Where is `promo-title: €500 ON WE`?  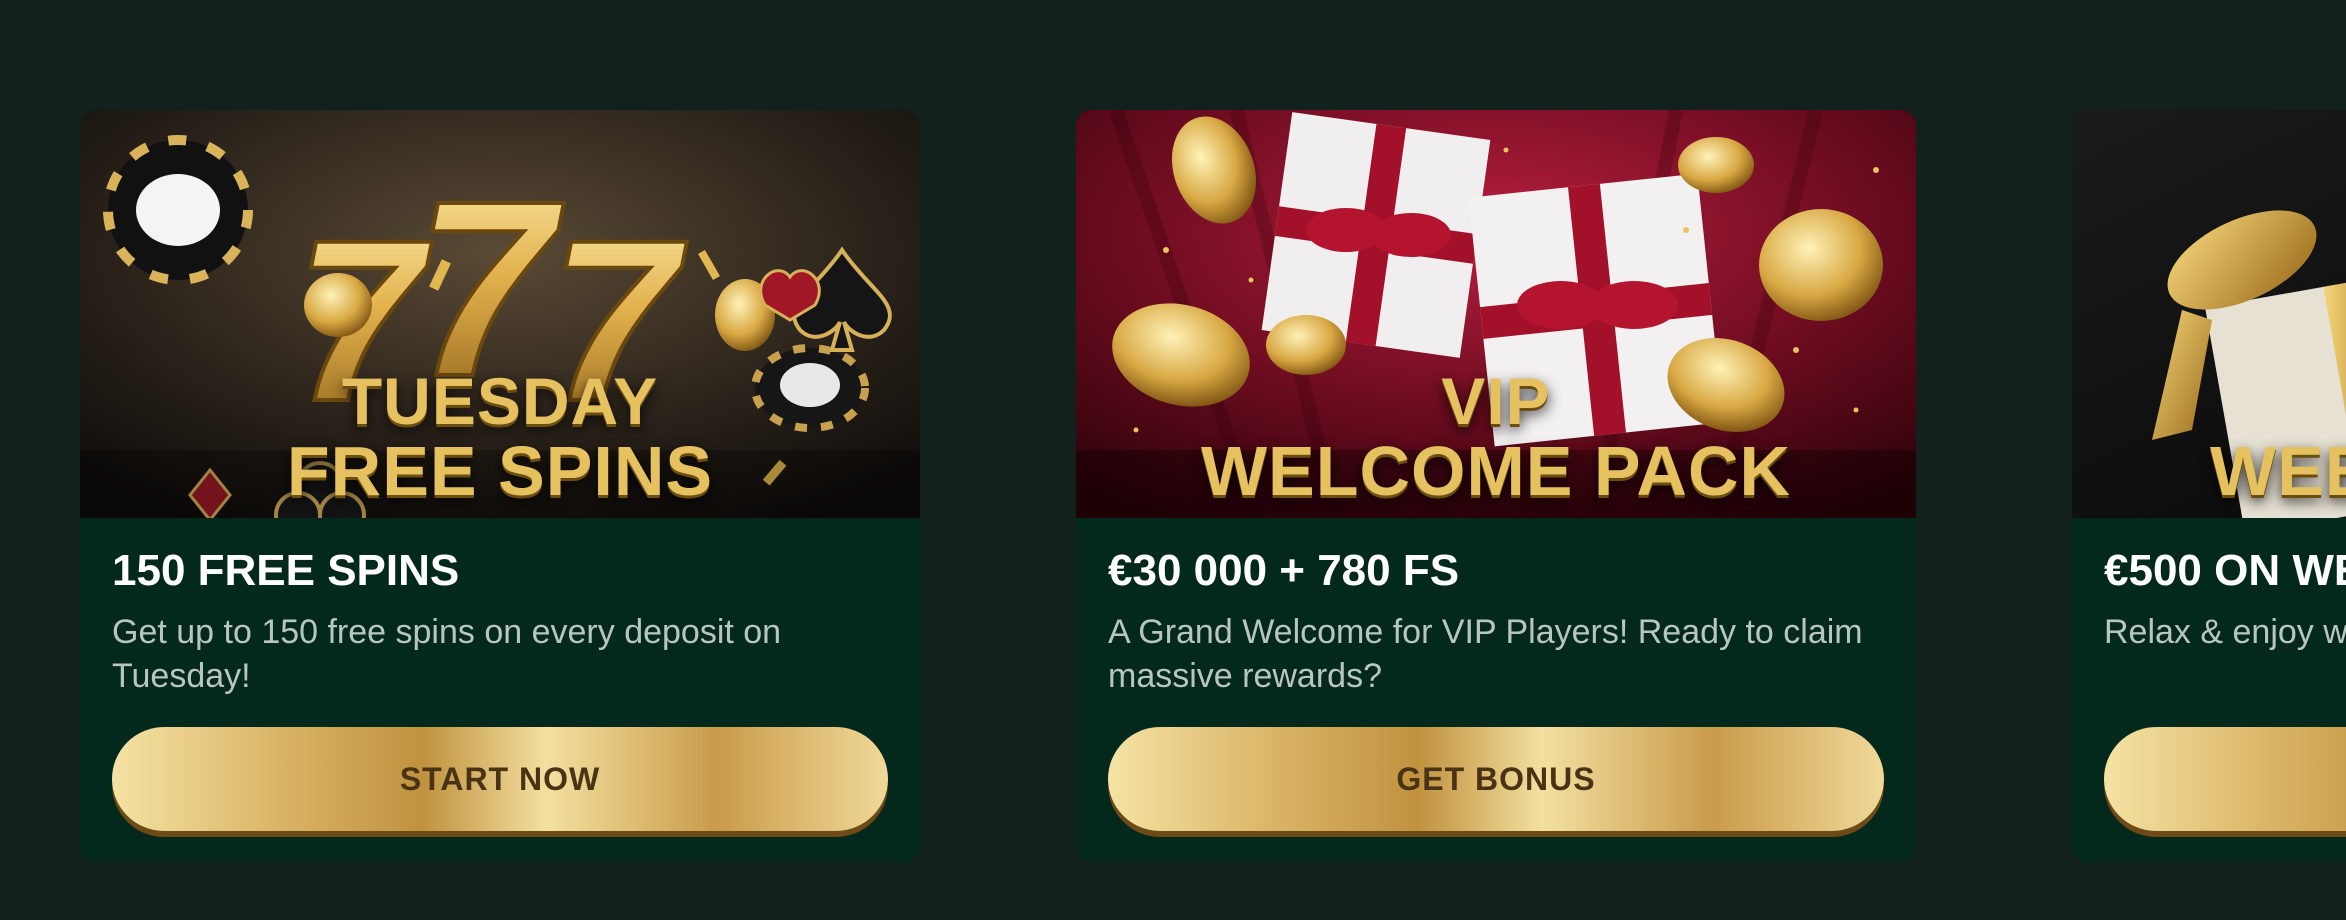 promo-title: €500 ON WE is located at coordinates (2225, 570).